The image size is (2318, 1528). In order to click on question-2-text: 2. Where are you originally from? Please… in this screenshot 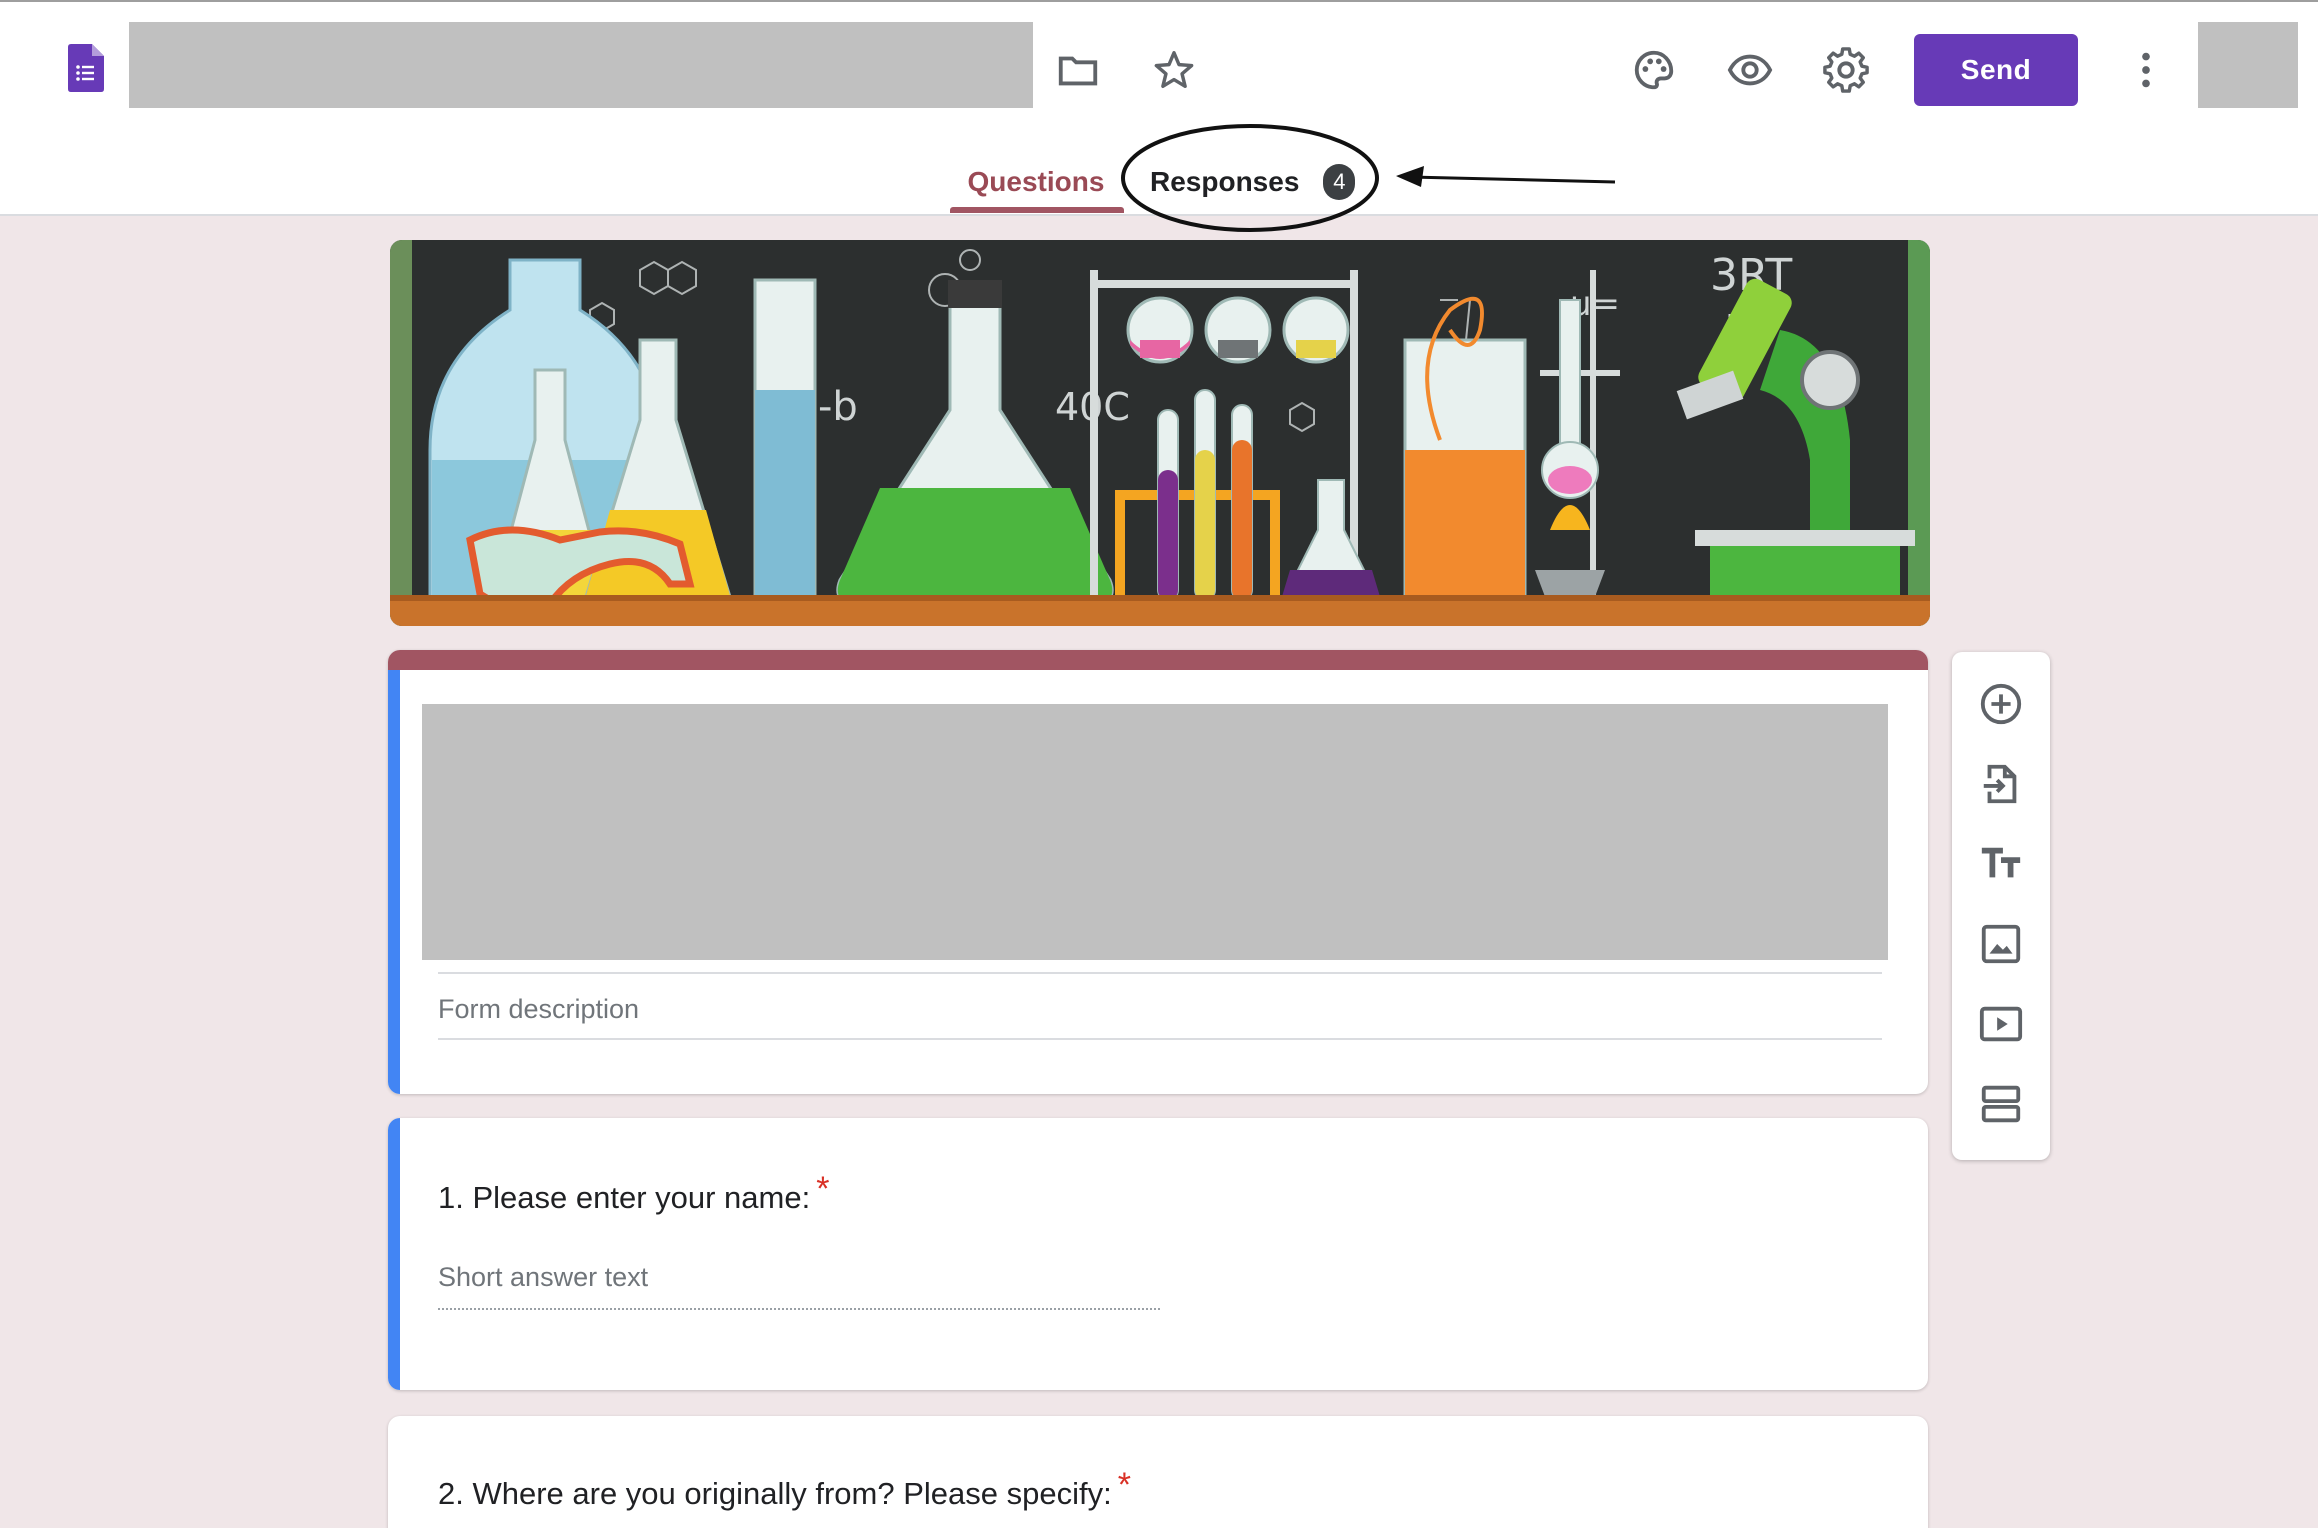, I will do `click(775, 1493)`.